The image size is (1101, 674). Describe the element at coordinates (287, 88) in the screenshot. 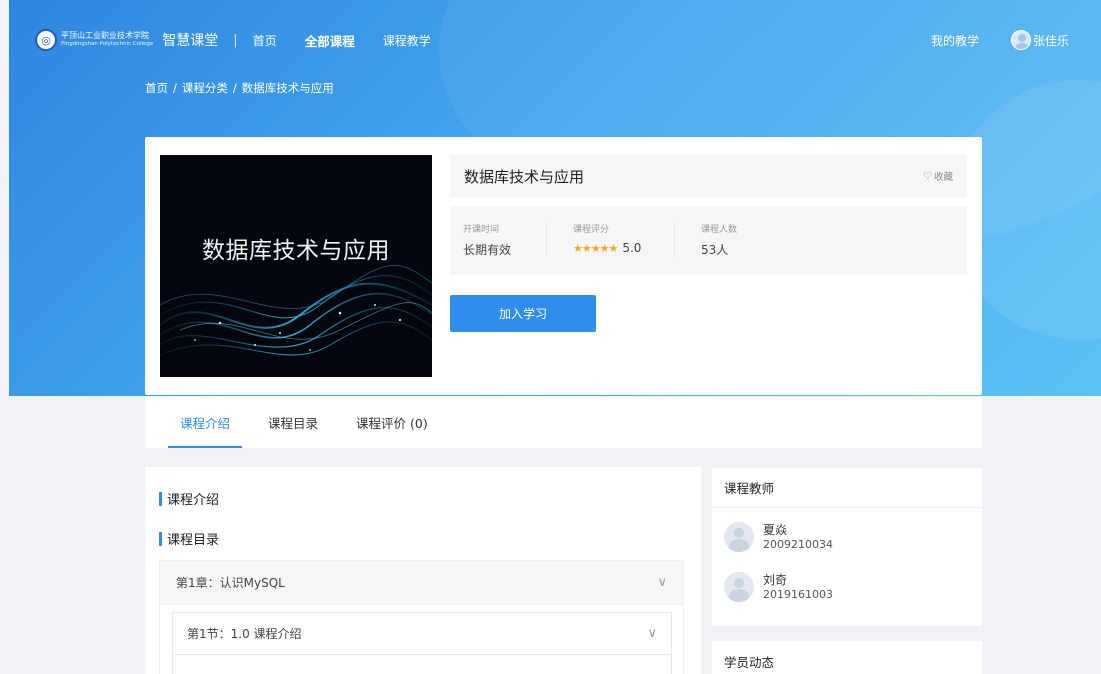

I see `breadcrumb-current: 数据库技术与应用` at that location.